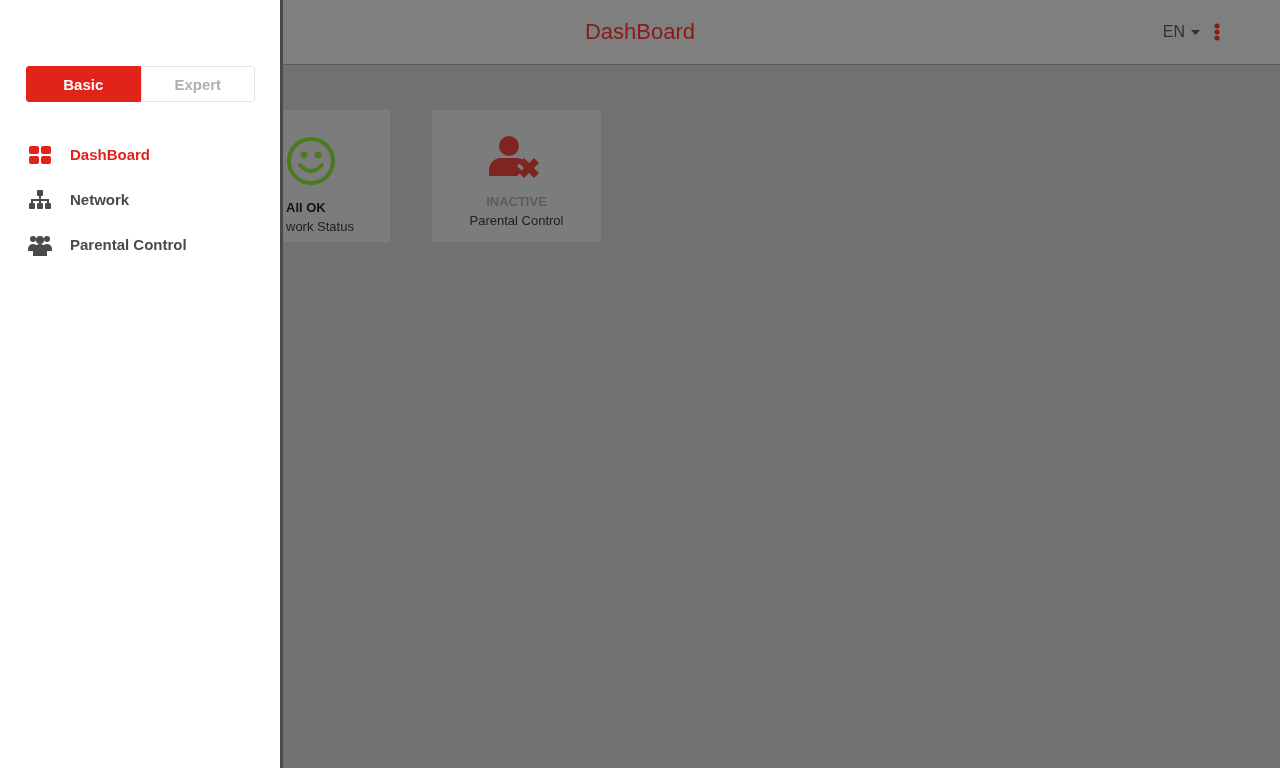 The width and height of the screenshot is (1280, 768). Describe the element at coordinates (1217, 32) in the screenshot. I see `more-icon` at that location.